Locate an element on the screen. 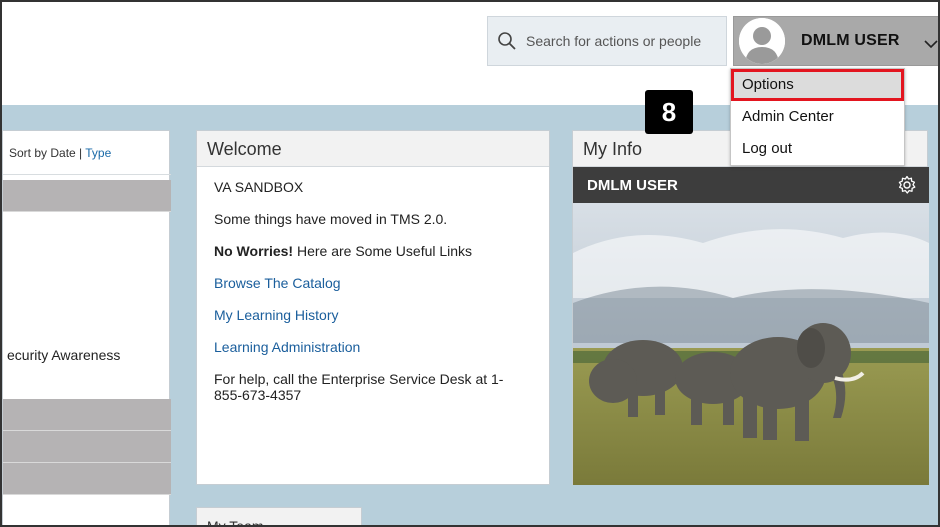 The image size is (940, 527). sort-by-type-link: Type is located at coordinates (98, 153).